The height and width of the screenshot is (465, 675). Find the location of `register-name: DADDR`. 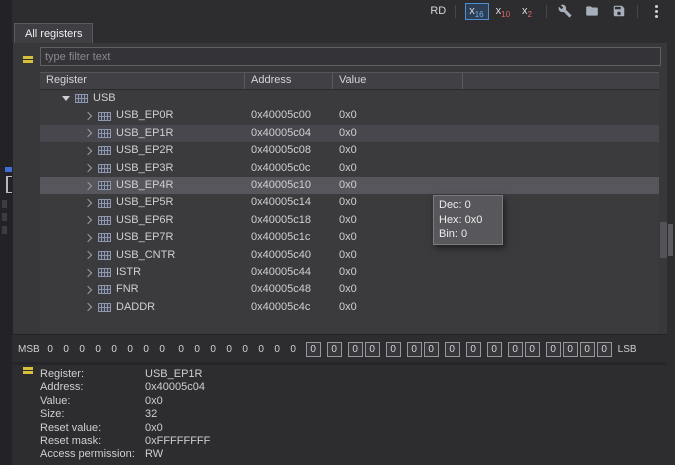

register-name: DADDR is located at coordinates (136, 306).